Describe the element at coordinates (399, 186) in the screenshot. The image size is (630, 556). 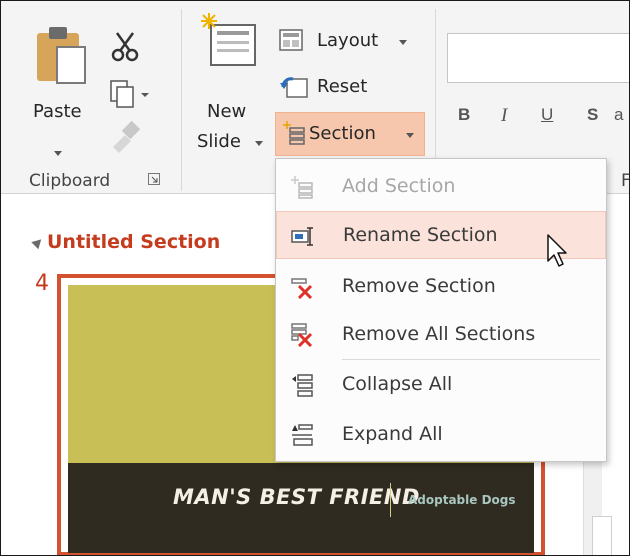
I see `menu-item-label: Add Section` at that location.